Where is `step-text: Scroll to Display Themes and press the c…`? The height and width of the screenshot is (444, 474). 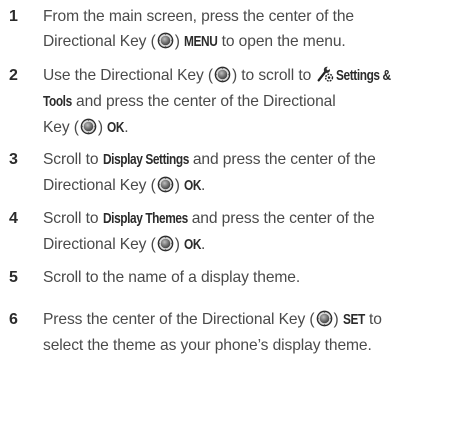 step-text: Scroll to Display Themes and press the c… is located at coordinates (257, 232).